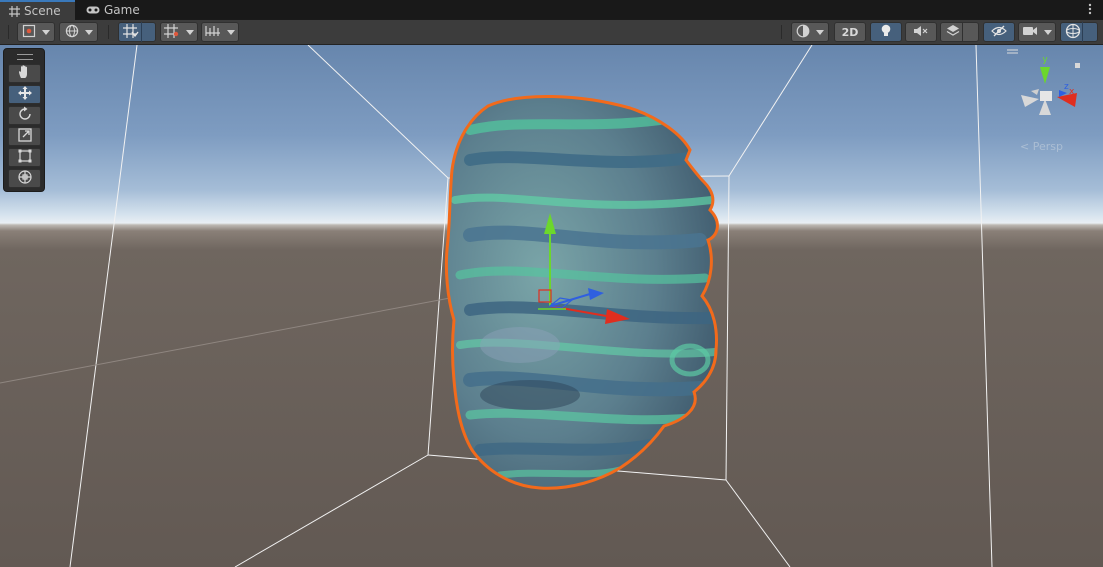  I want to click on gizmo-neg-y-cone, so click(1045, 107).